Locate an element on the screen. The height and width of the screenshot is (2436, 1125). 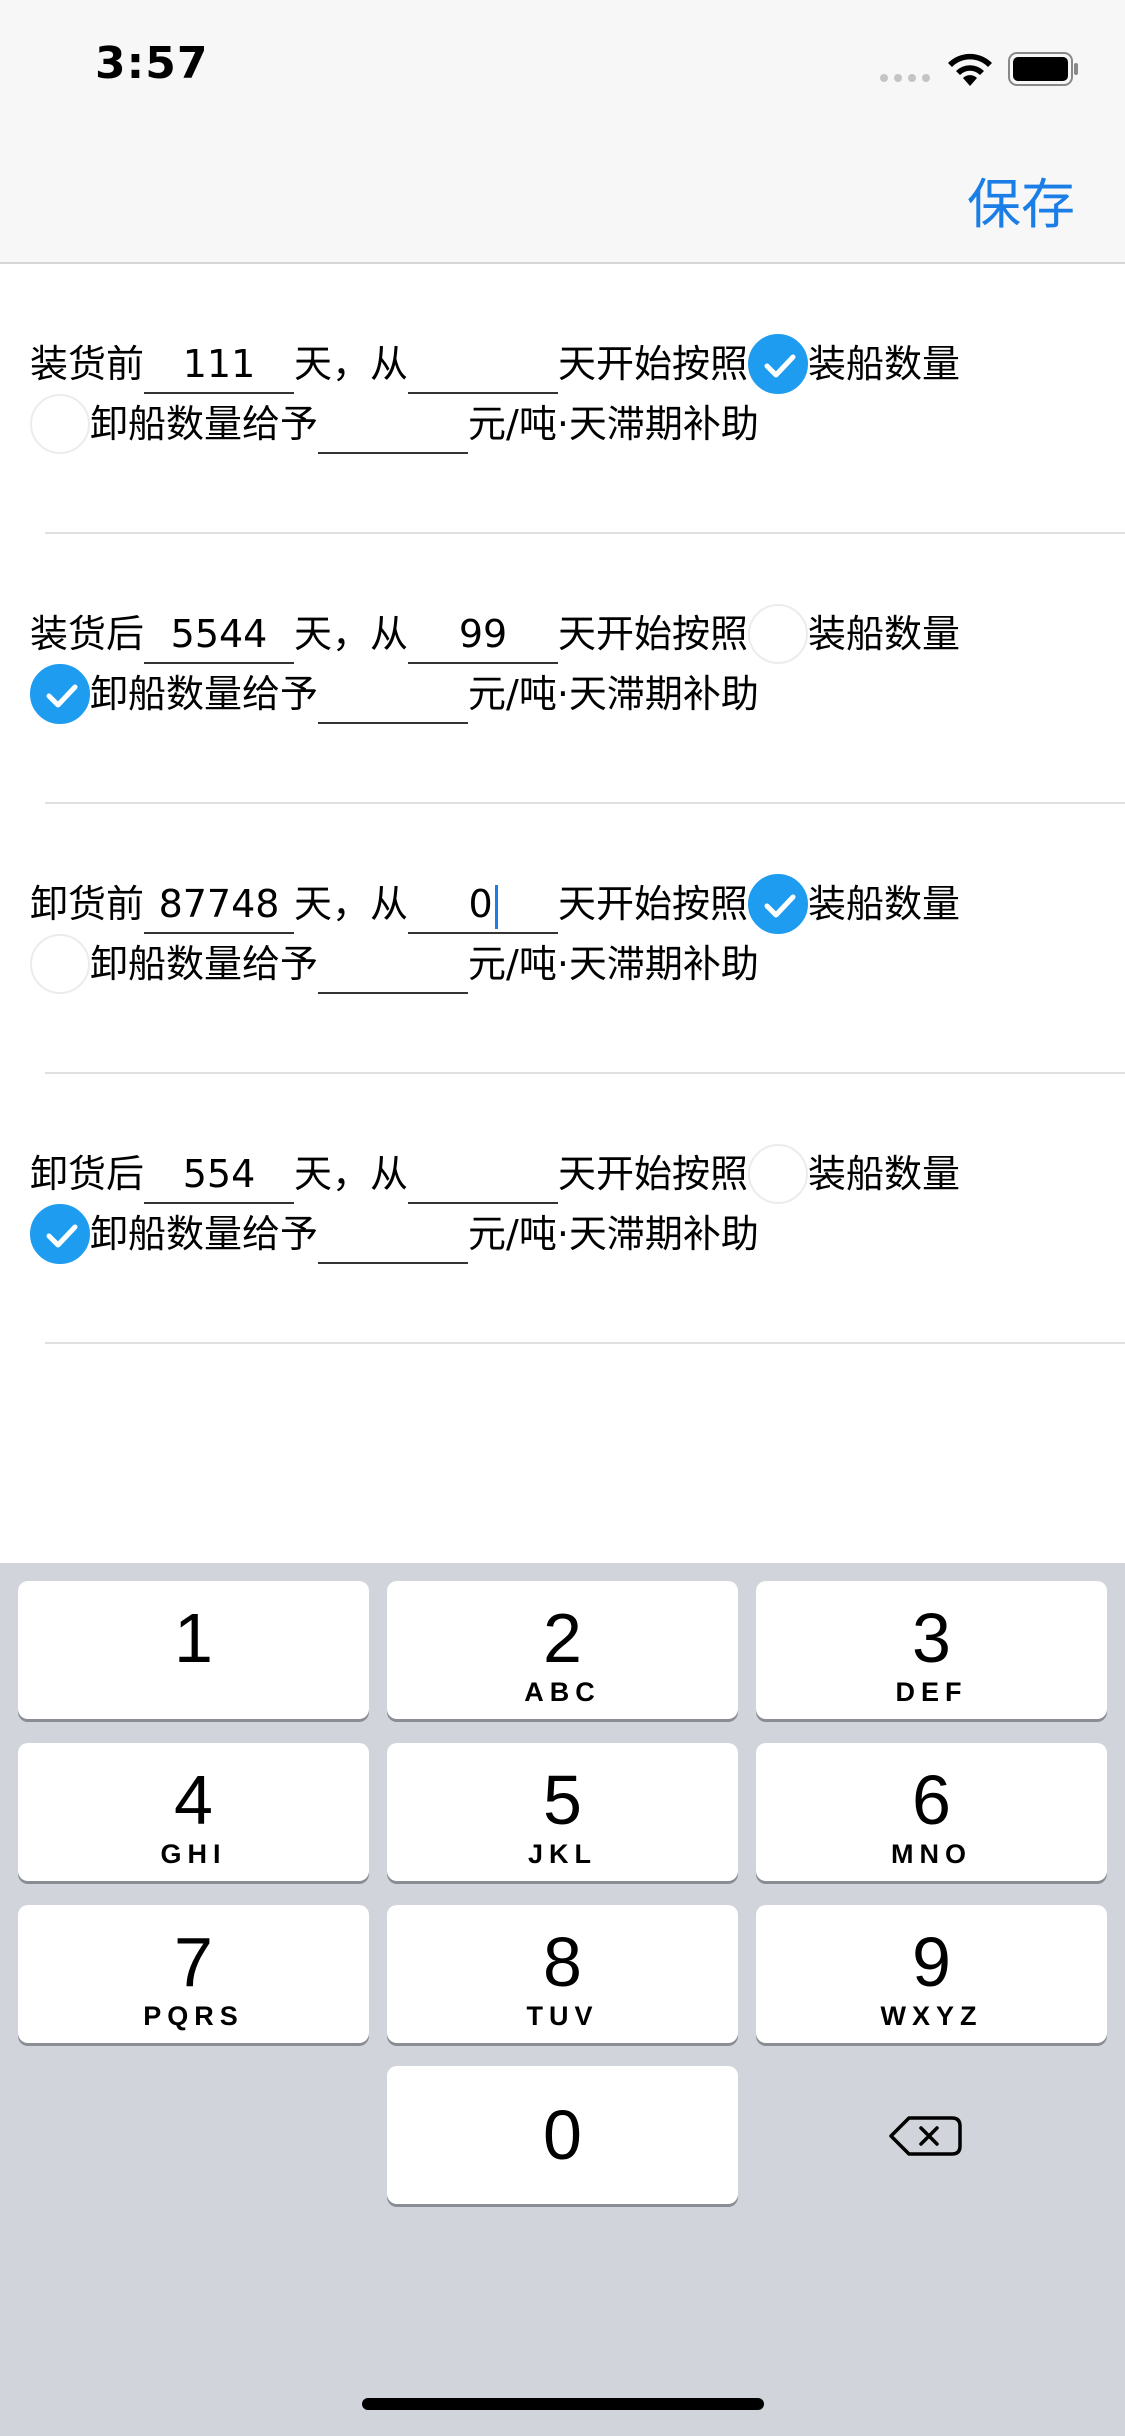
key-digit: 1 is located at coordinates (193, 1638).